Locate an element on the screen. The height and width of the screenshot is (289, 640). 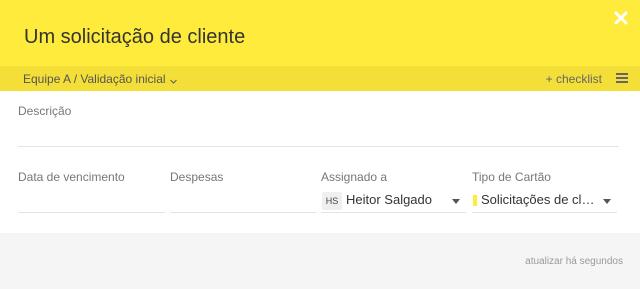
close-icon is located at coordinates (621, 18).